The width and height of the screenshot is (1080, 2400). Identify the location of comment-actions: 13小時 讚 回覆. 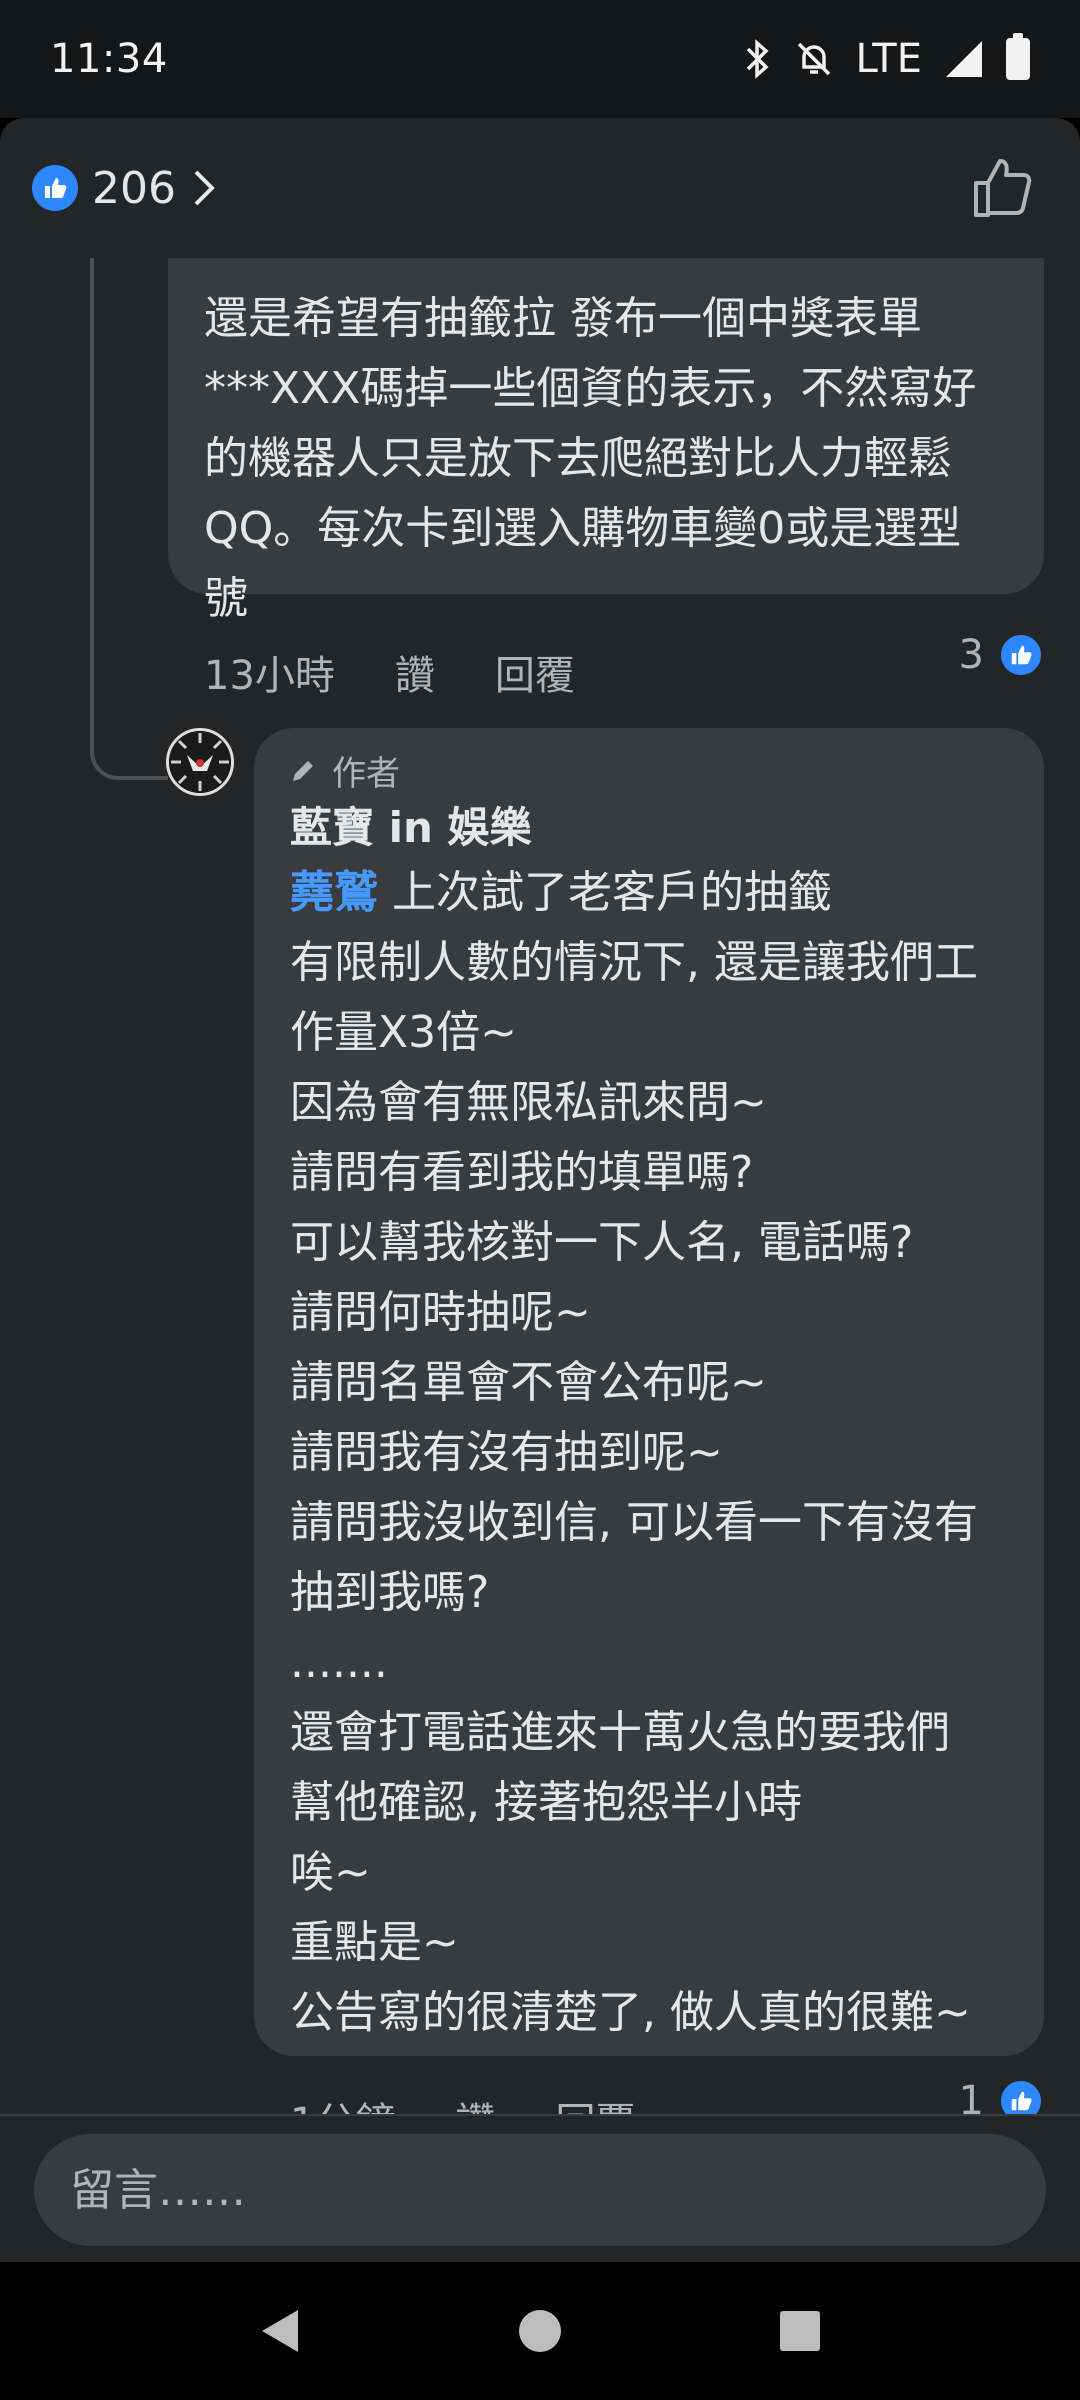
(389, 672).